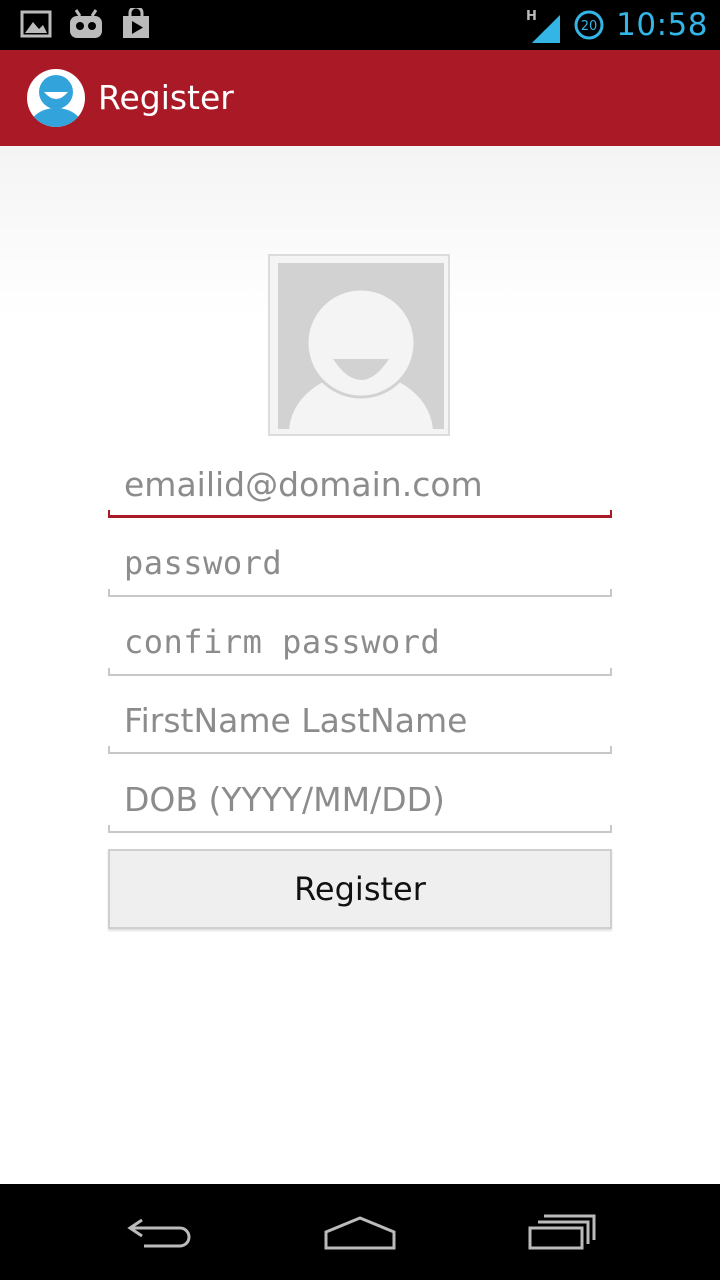 Image resolution: width=720 pixels, height=1280 pixels. What do you see at coordinates (360, 720) in the screenshot?
I see `full-name-input` at bounding box center [360, 720].